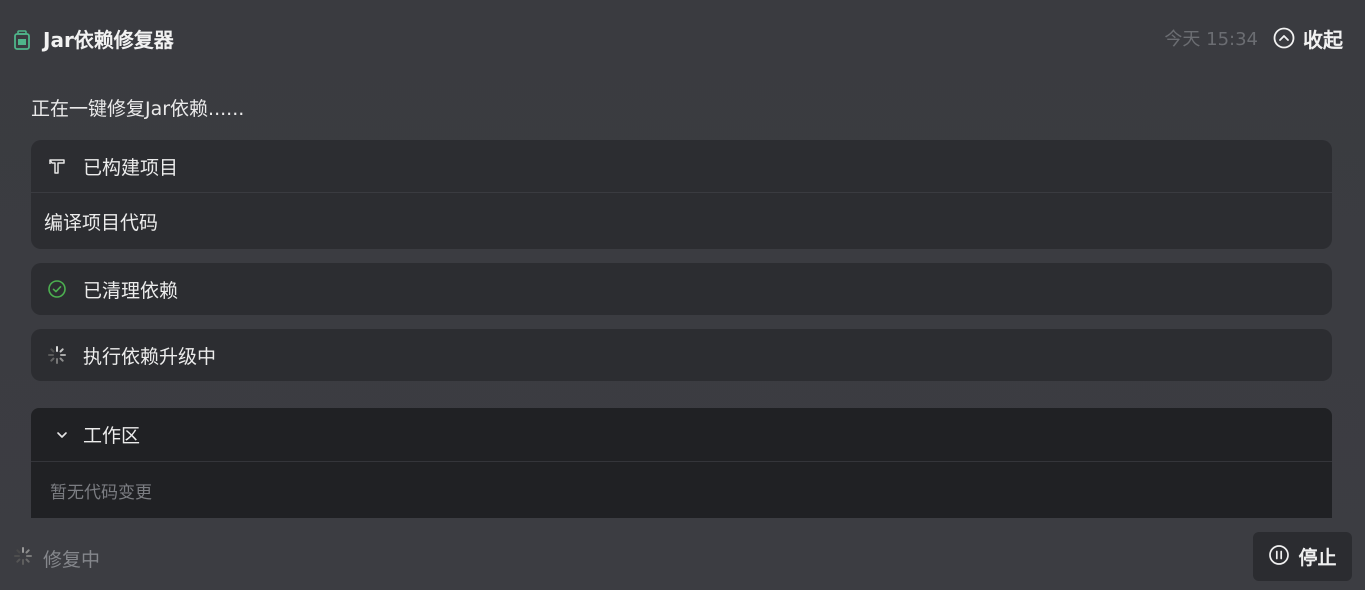  Describe the element at coordinates (101, 222) in the screenshot. I see `step-detail: 编译项目代码` at that location.